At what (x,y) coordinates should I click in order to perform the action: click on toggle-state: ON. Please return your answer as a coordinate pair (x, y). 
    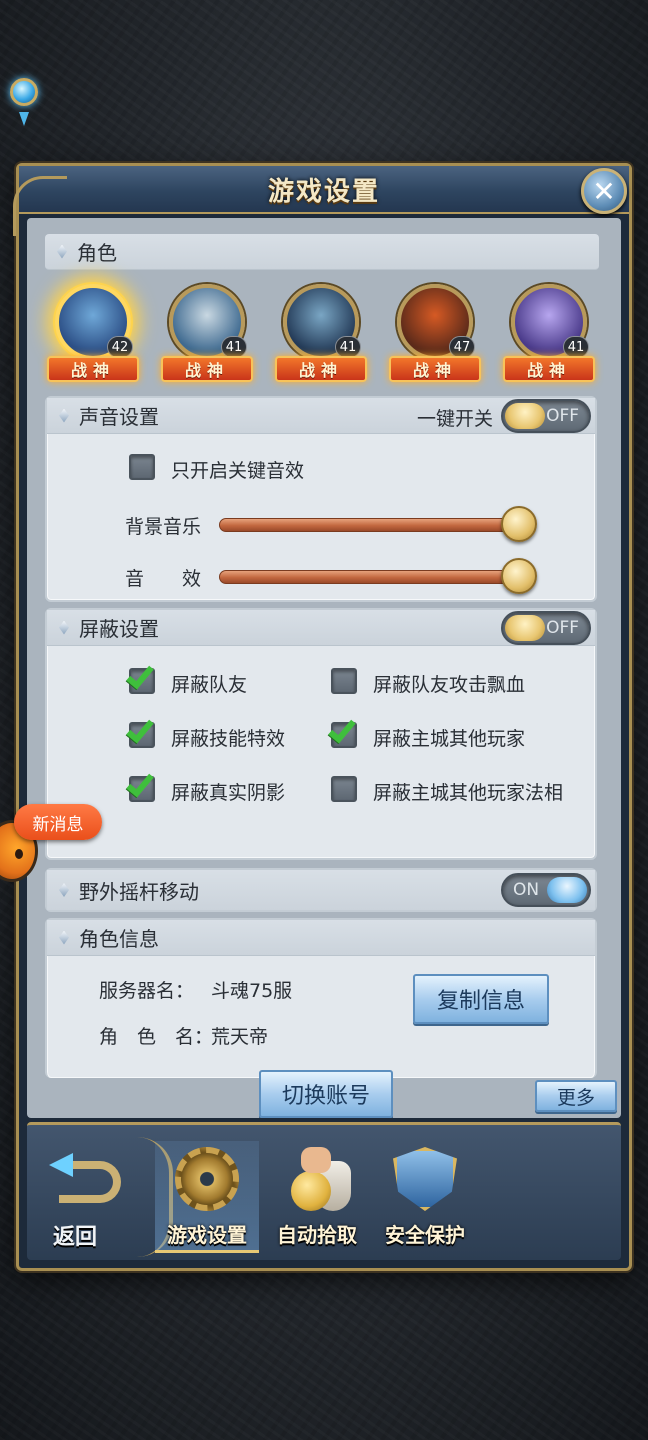
    Looking at the image, I should click on (526, 890).